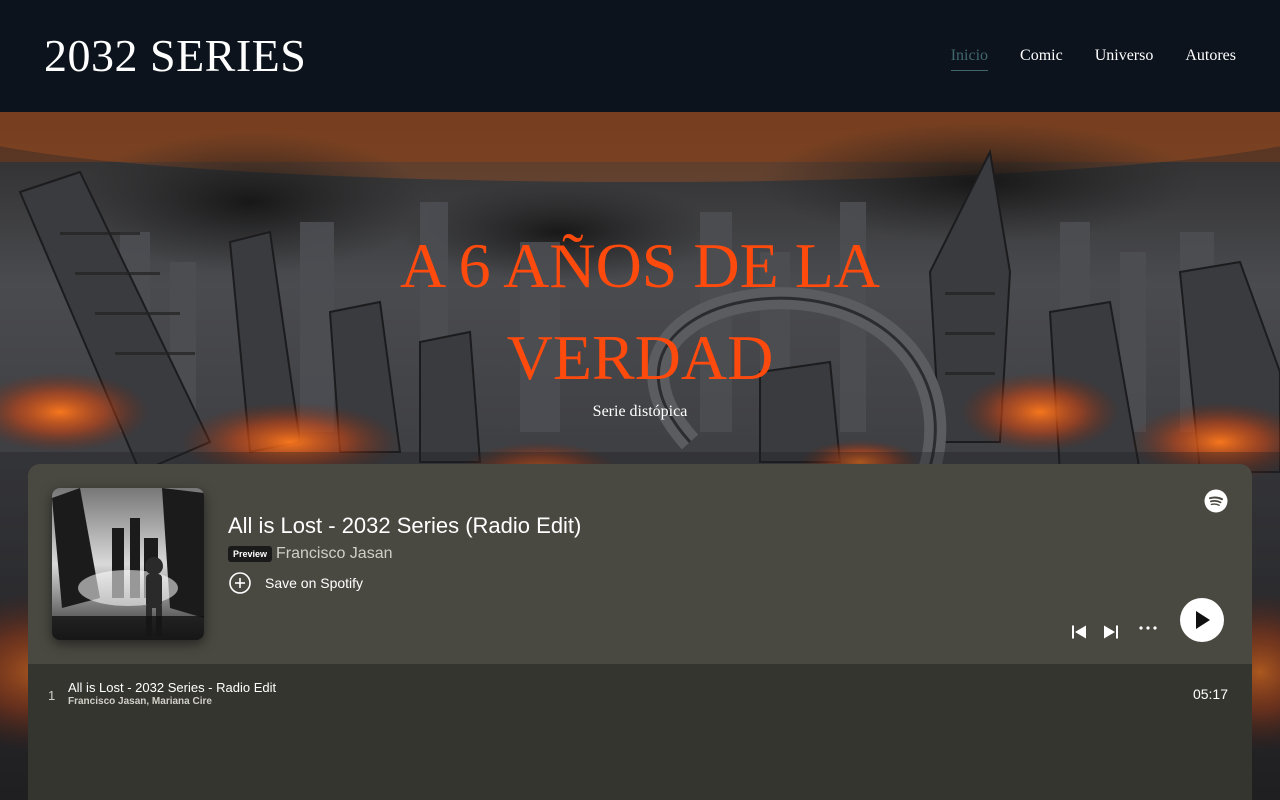  I want to click on play-icon, so click(1202, 620).